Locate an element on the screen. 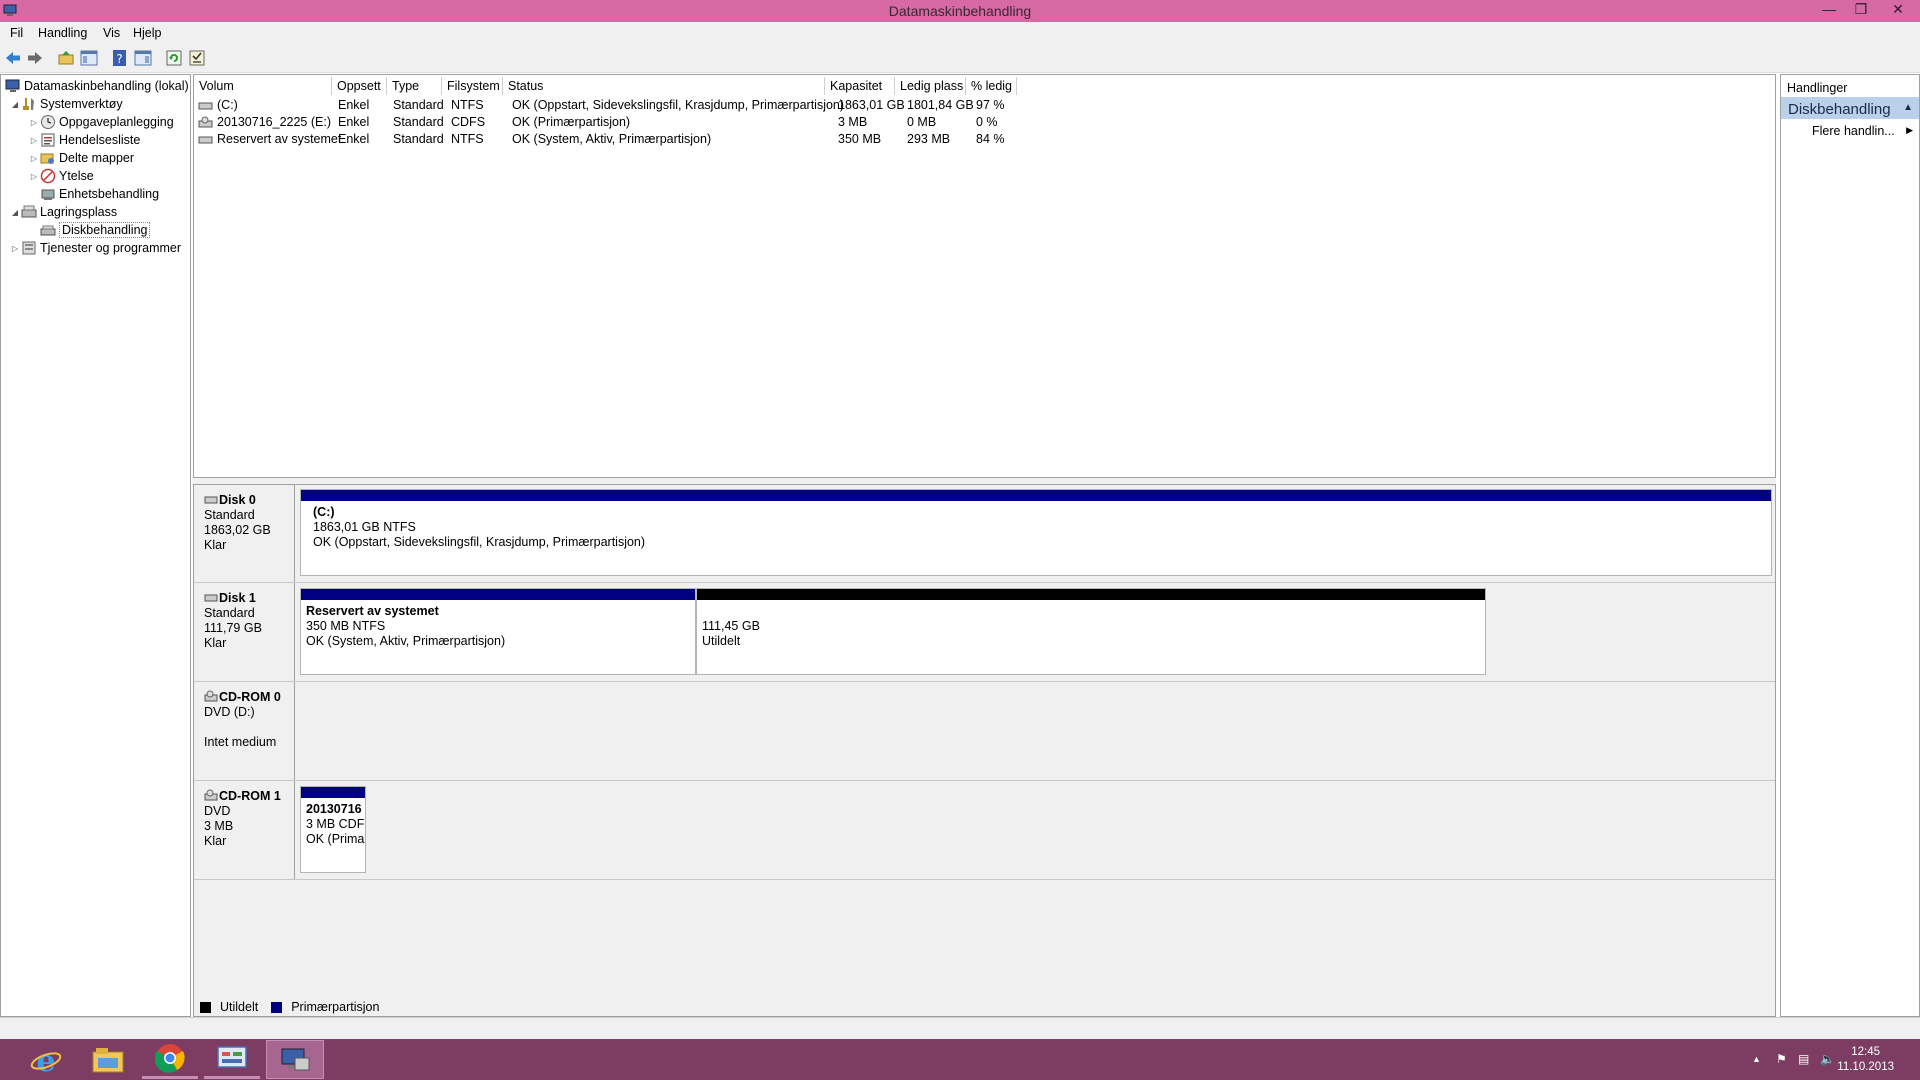 The width and height of the screenshot is (1920, 1080). status-bar is located at coordinates (960, 1028).